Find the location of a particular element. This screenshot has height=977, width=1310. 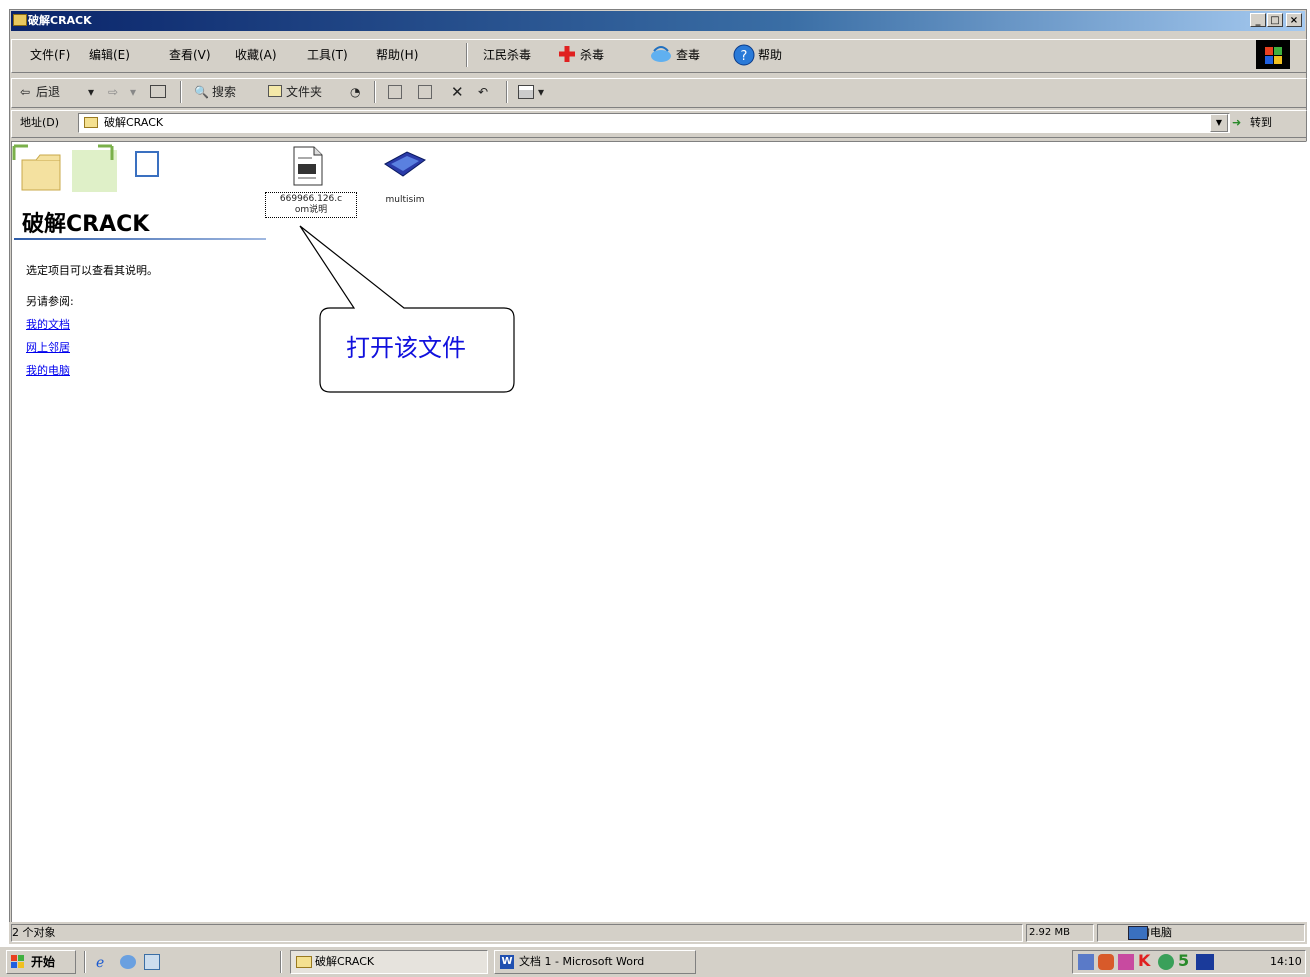

link-network-places: 网上邻居 is located at coordinates (48, 347).